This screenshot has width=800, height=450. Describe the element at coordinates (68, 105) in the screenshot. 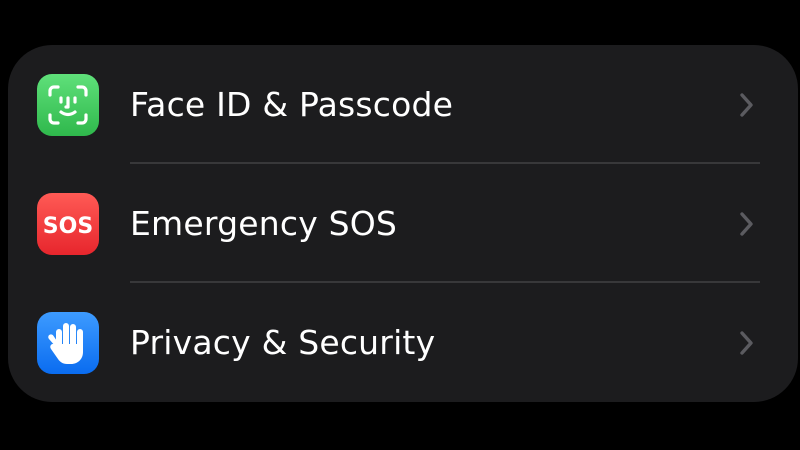

I see `face-id-icon` at that location.